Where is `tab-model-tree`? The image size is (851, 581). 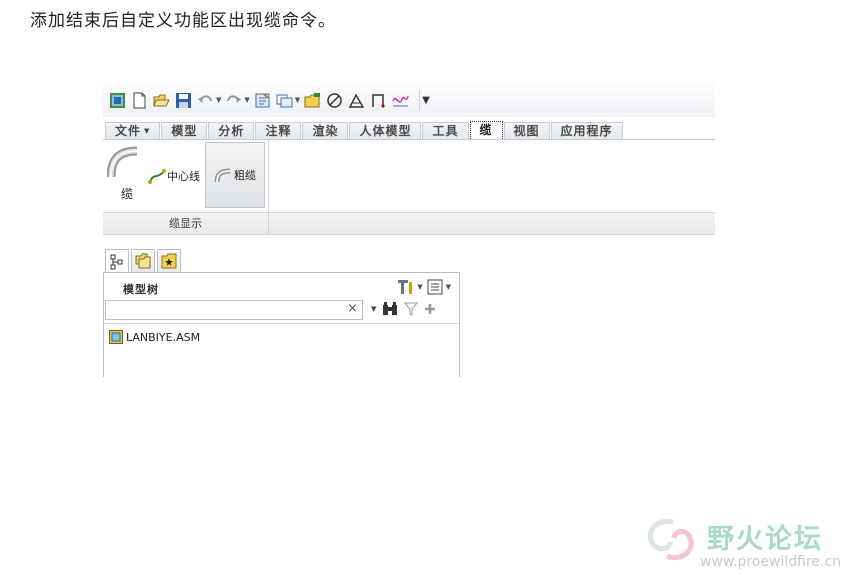 tab-model-tree is located at coordinates (117, 261).